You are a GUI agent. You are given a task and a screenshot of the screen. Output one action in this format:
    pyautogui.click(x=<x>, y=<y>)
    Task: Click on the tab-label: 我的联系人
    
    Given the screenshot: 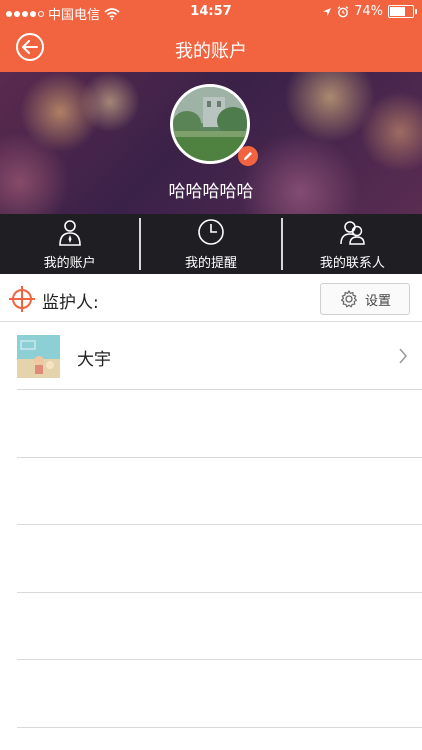 What is the action you would take?
    pyautogui.click(x=352, y=263)
    